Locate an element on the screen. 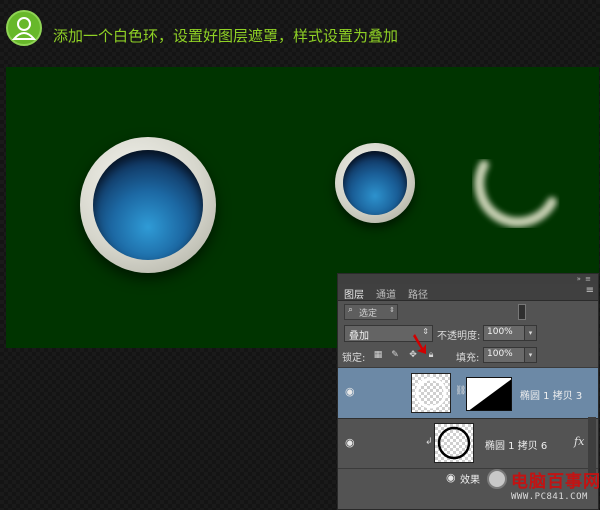  circle-preview-icon is located at coordinates (454, 443).